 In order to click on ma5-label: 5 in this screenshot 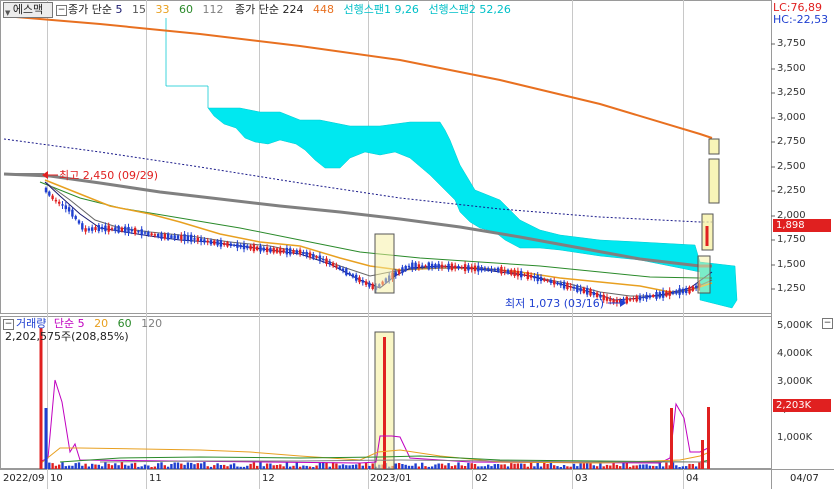, I will do `click(119, 9)`.